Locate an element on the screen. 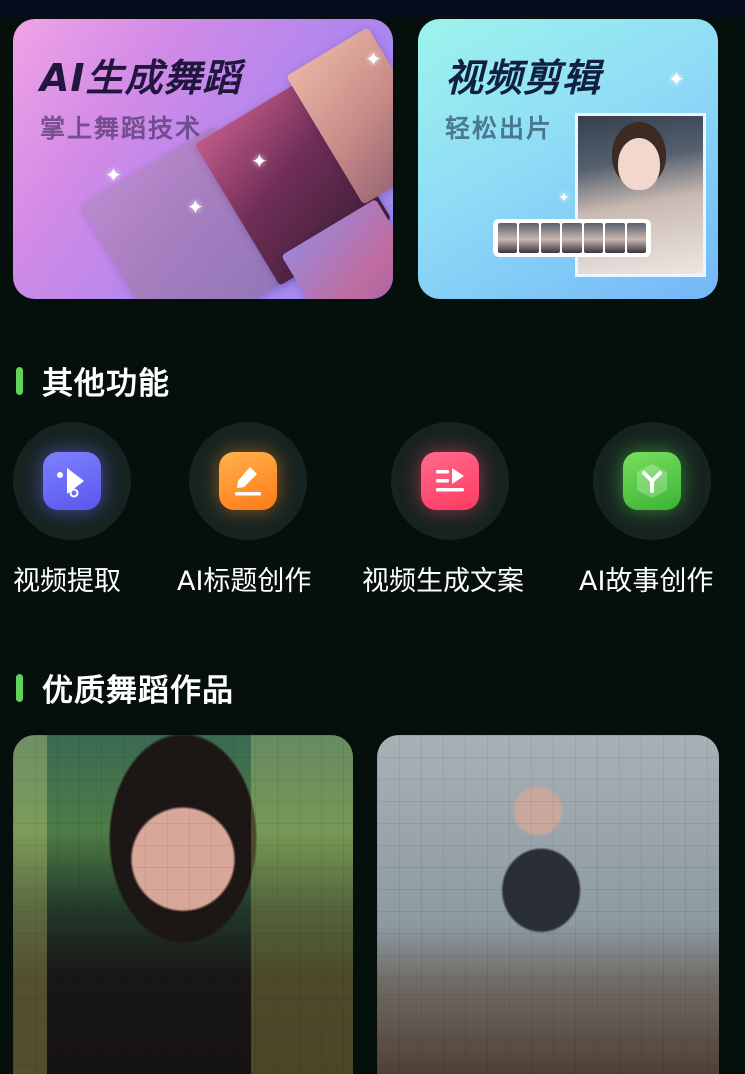  pencil-edit-icon is located at coordinates (248, 481).